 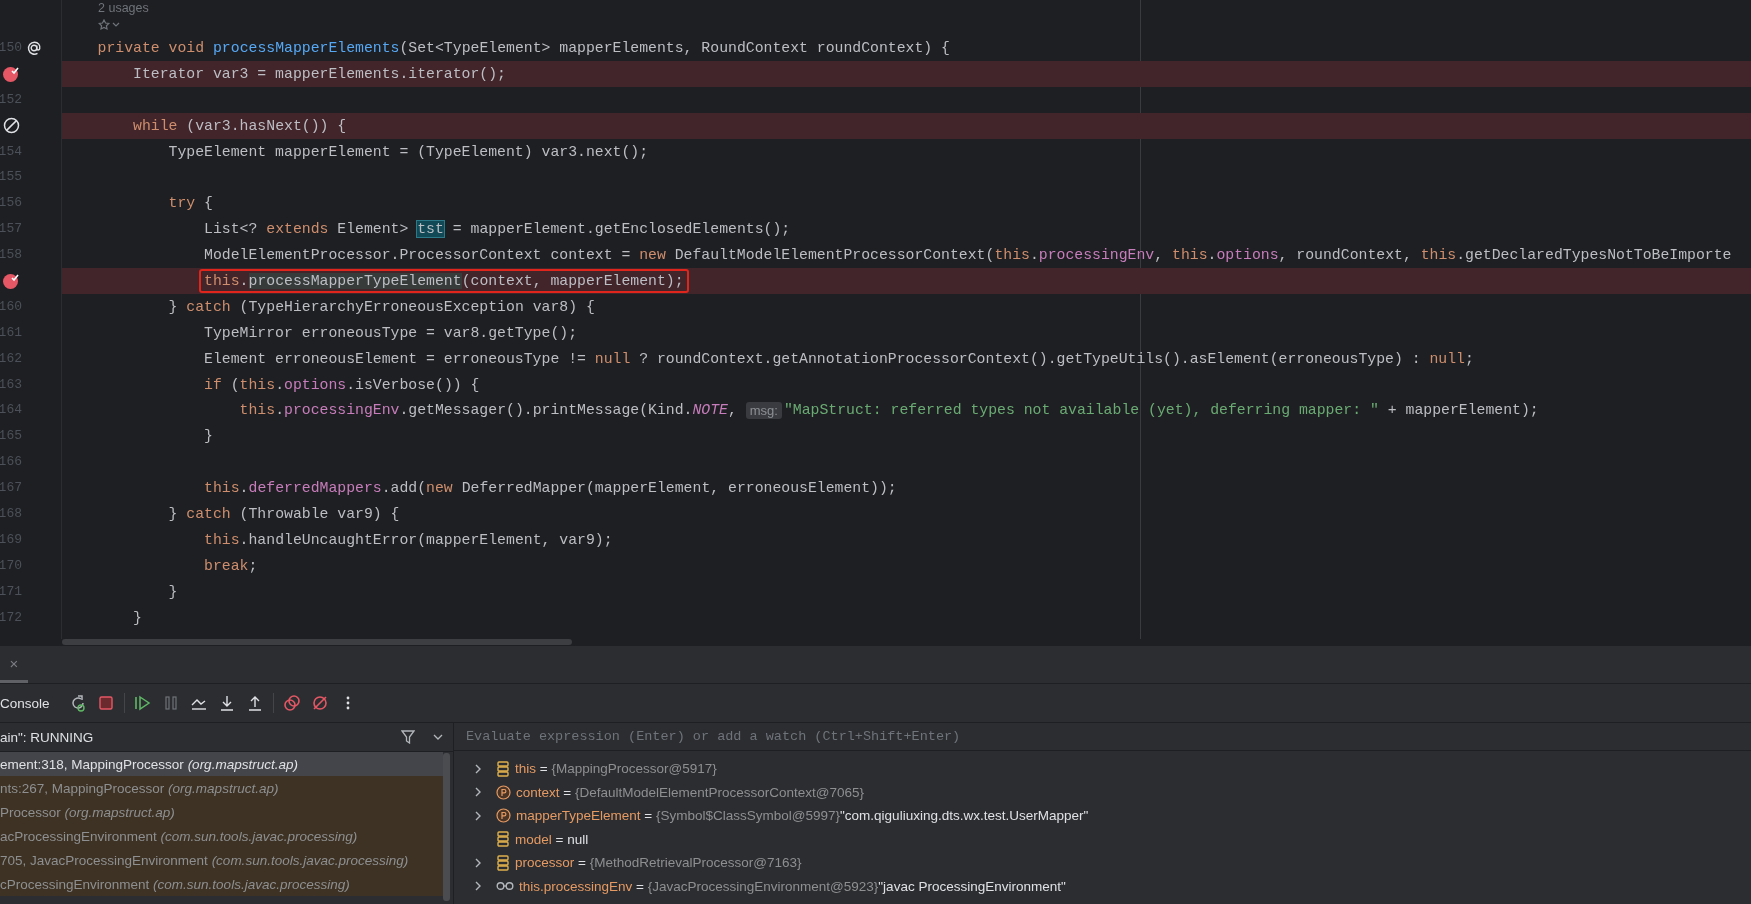 I want to click on chevron-down-icon, so click(x=438, y=737).